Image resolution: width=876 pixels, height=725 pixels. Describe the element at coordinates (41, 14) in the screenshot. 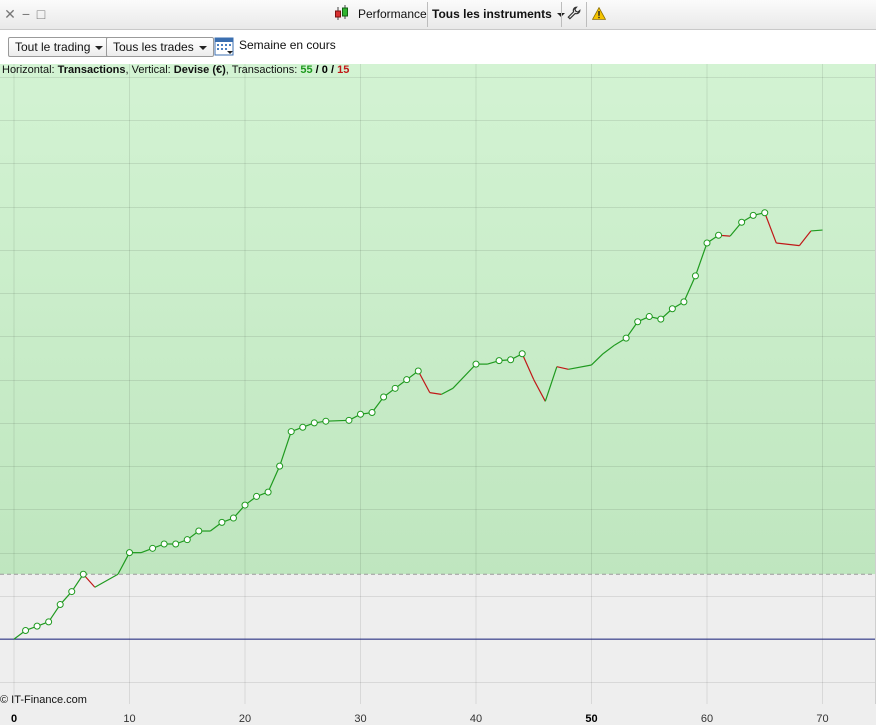

I see `maximize-icon: □` at that location.